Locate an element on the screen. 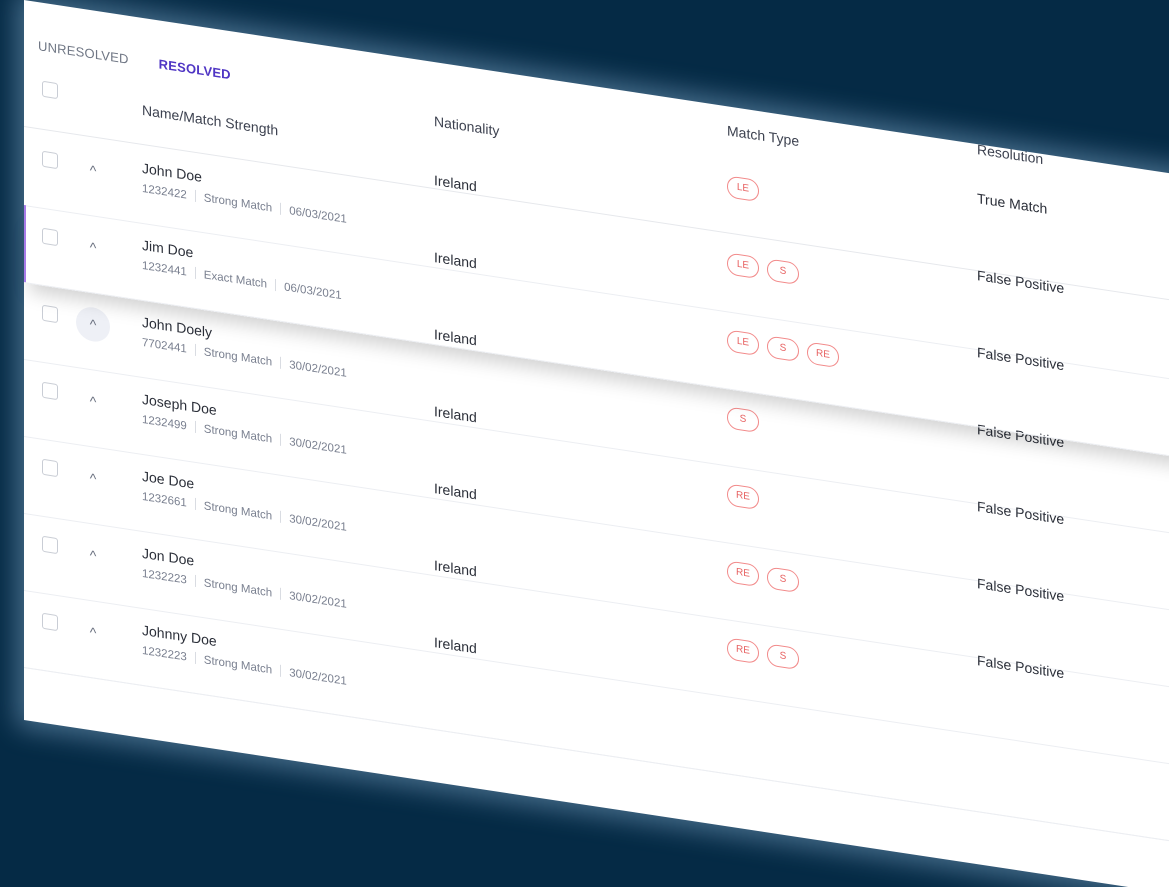 The image size is (1169, 887). row-meta: 1232661 Strong Match 30/02/2021 is located at coordinates (244, 512).